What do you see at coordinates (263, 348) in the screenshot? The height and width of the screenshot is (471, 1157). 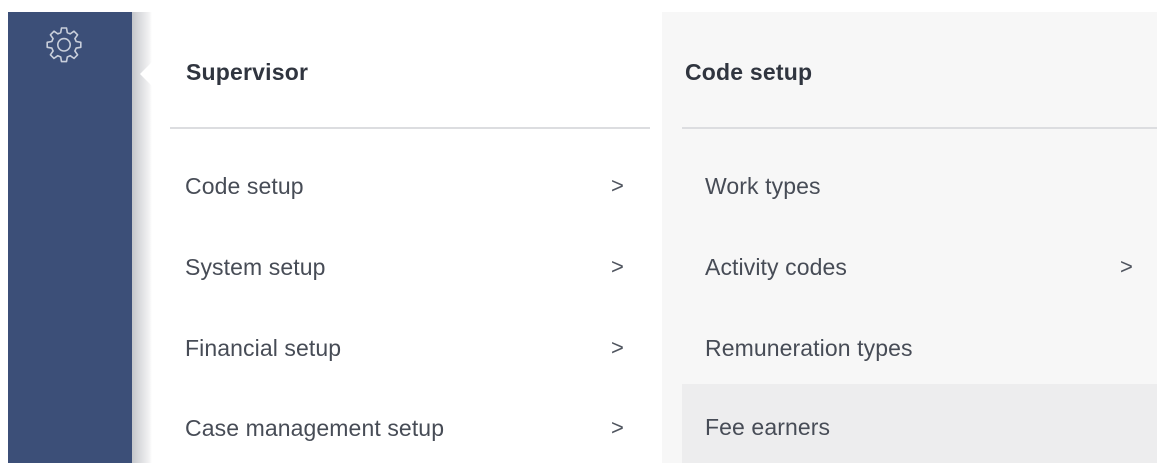 I see `menu-item-label: Financial setup` at bounding box center [263, 348].